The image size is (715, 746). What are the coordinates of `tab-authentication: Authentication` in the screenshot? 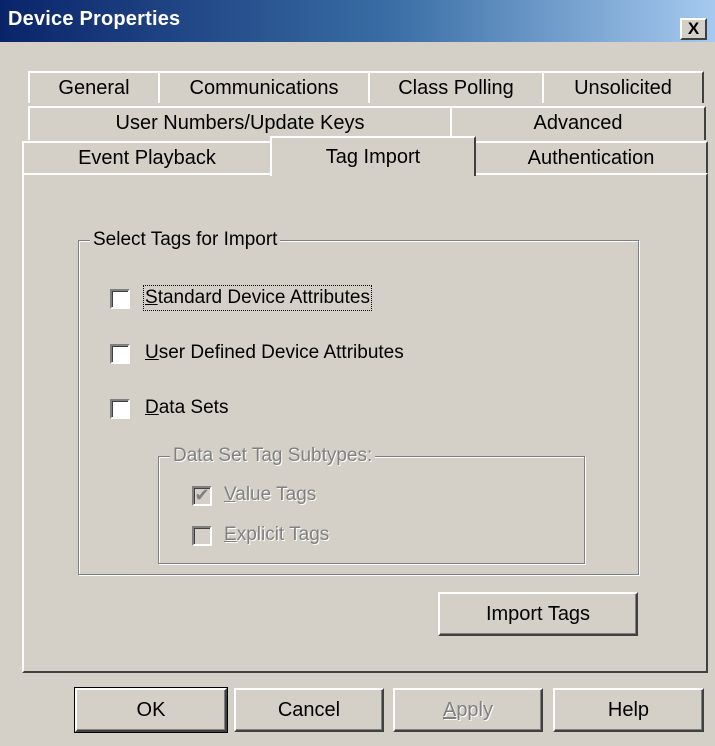 It's located at (591, 158).